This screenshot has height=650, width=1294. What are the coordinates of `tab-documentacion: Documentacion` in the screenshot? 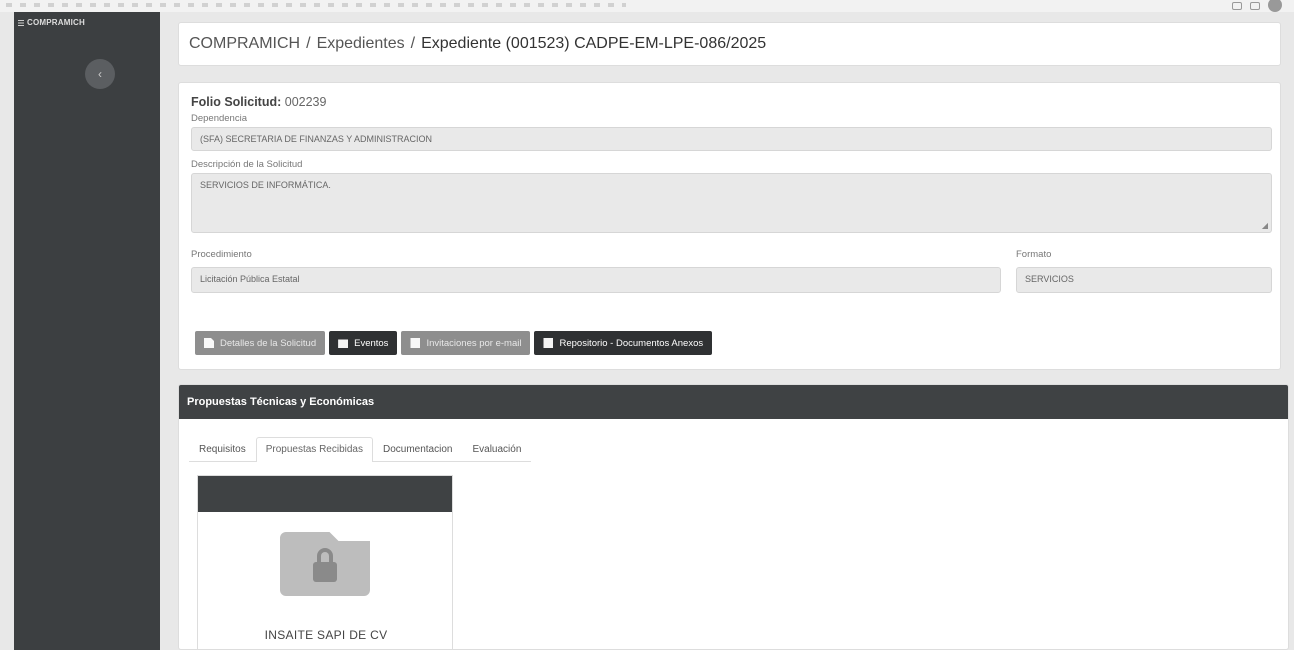 It's located at (417, 449).